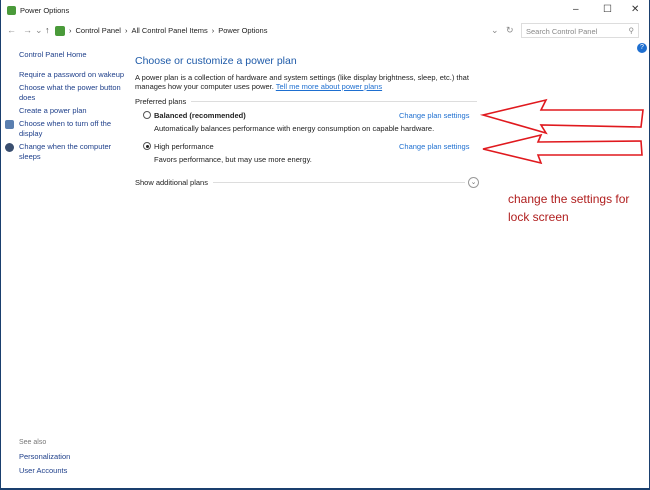  What do you see at coordinates (569, 208) in the screenshot?
I see `annotation-text: change the settings for lock screen` at bounding box center [569, 208].